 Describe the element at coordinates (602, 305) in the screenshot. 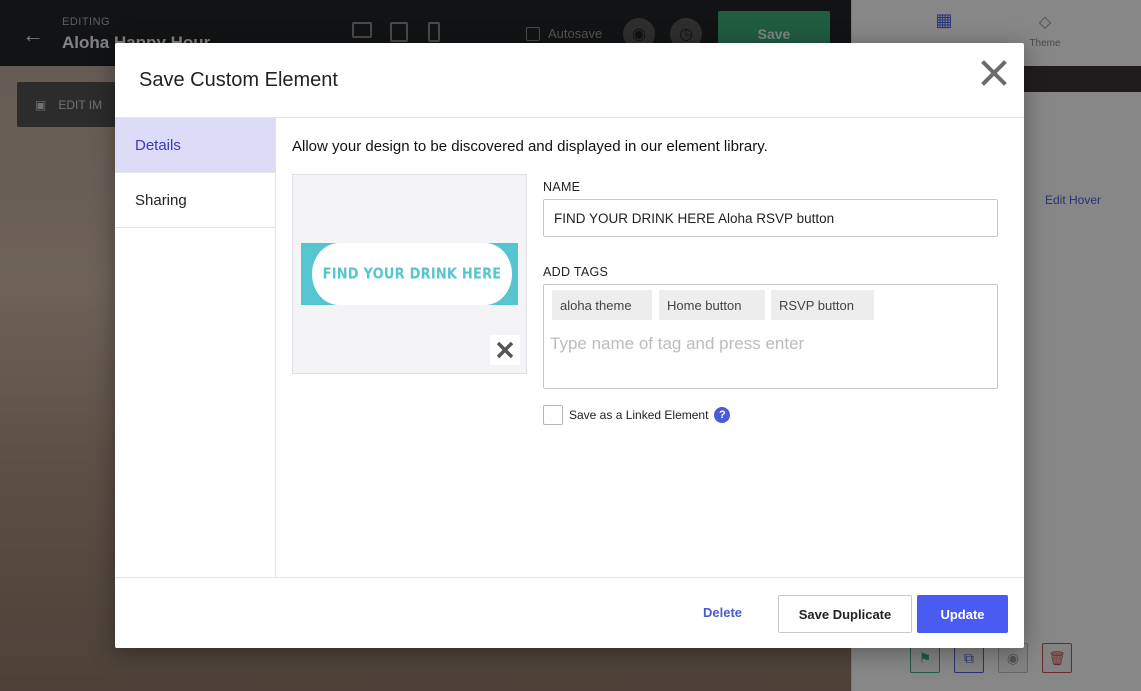

I see `tag-chip: aloha theme` at that location.